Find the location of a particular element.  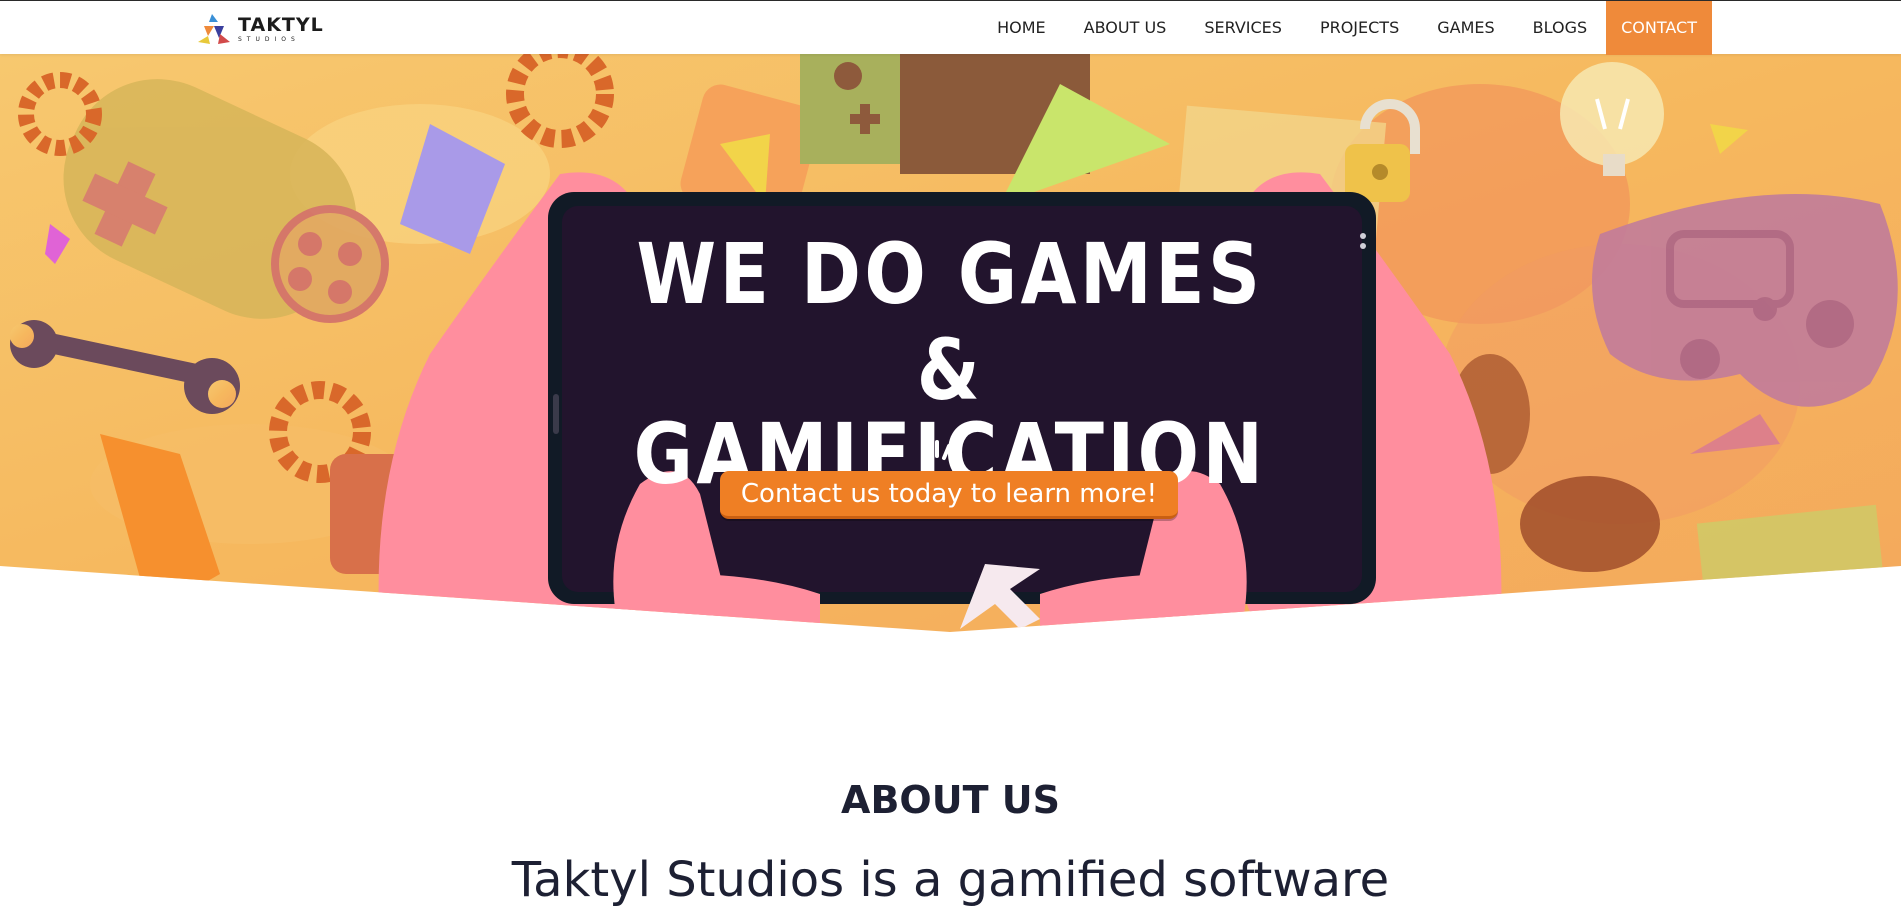

nav-home: HOME is located at coordinates (1021, 28).